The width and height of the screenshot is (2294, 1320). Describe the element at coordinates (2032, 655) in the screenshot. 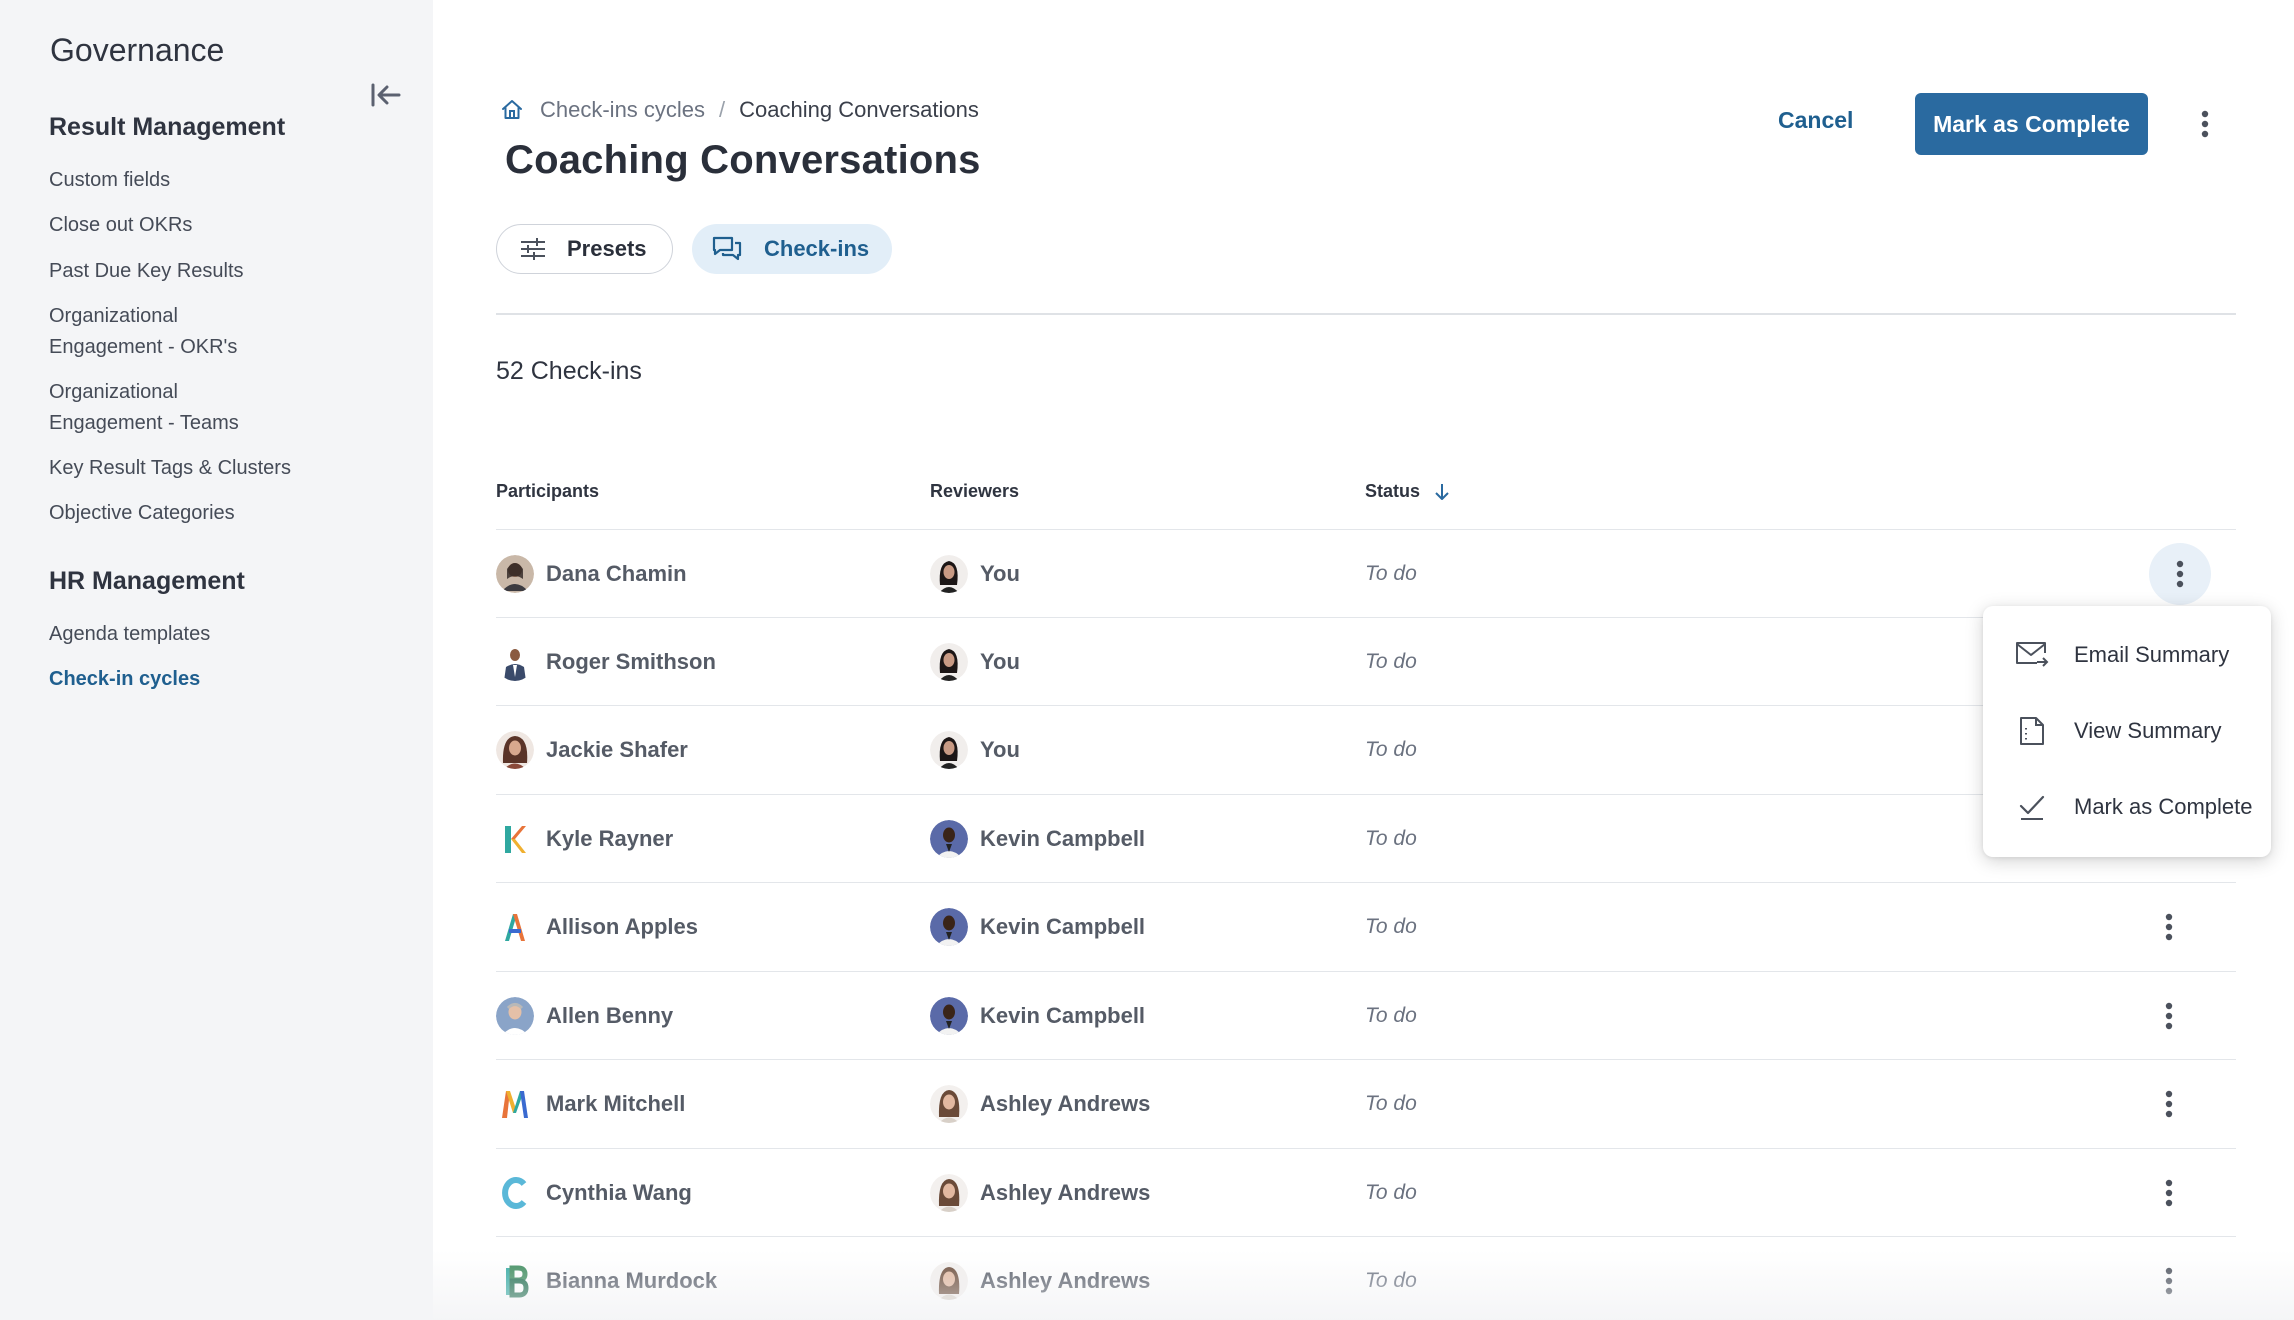

I see `email-forward-icon` at that location.